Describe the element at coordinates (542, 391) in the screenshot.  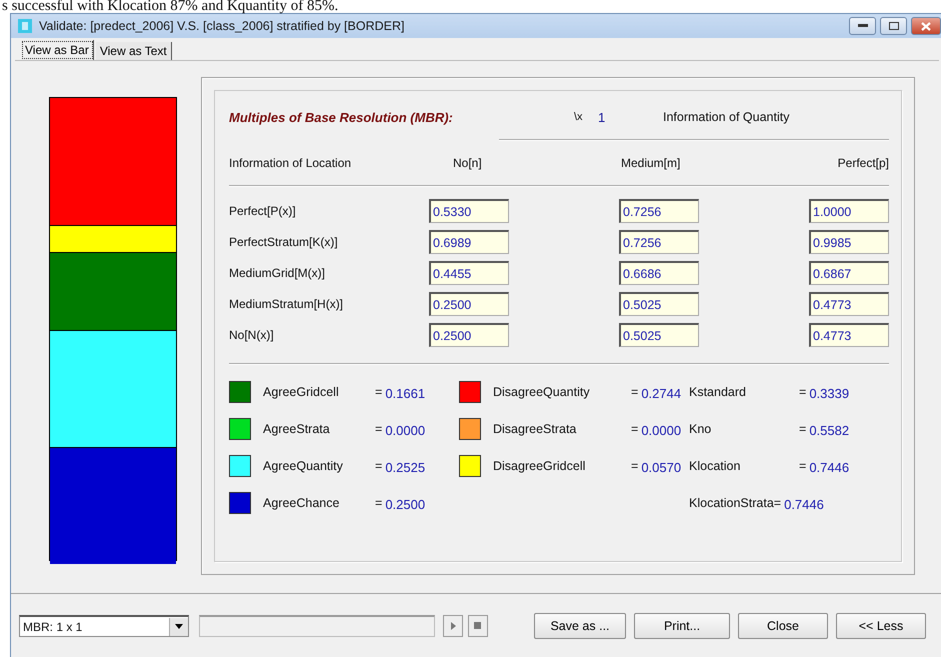
I see `legend-label: DisagreeQuantity` at that location.